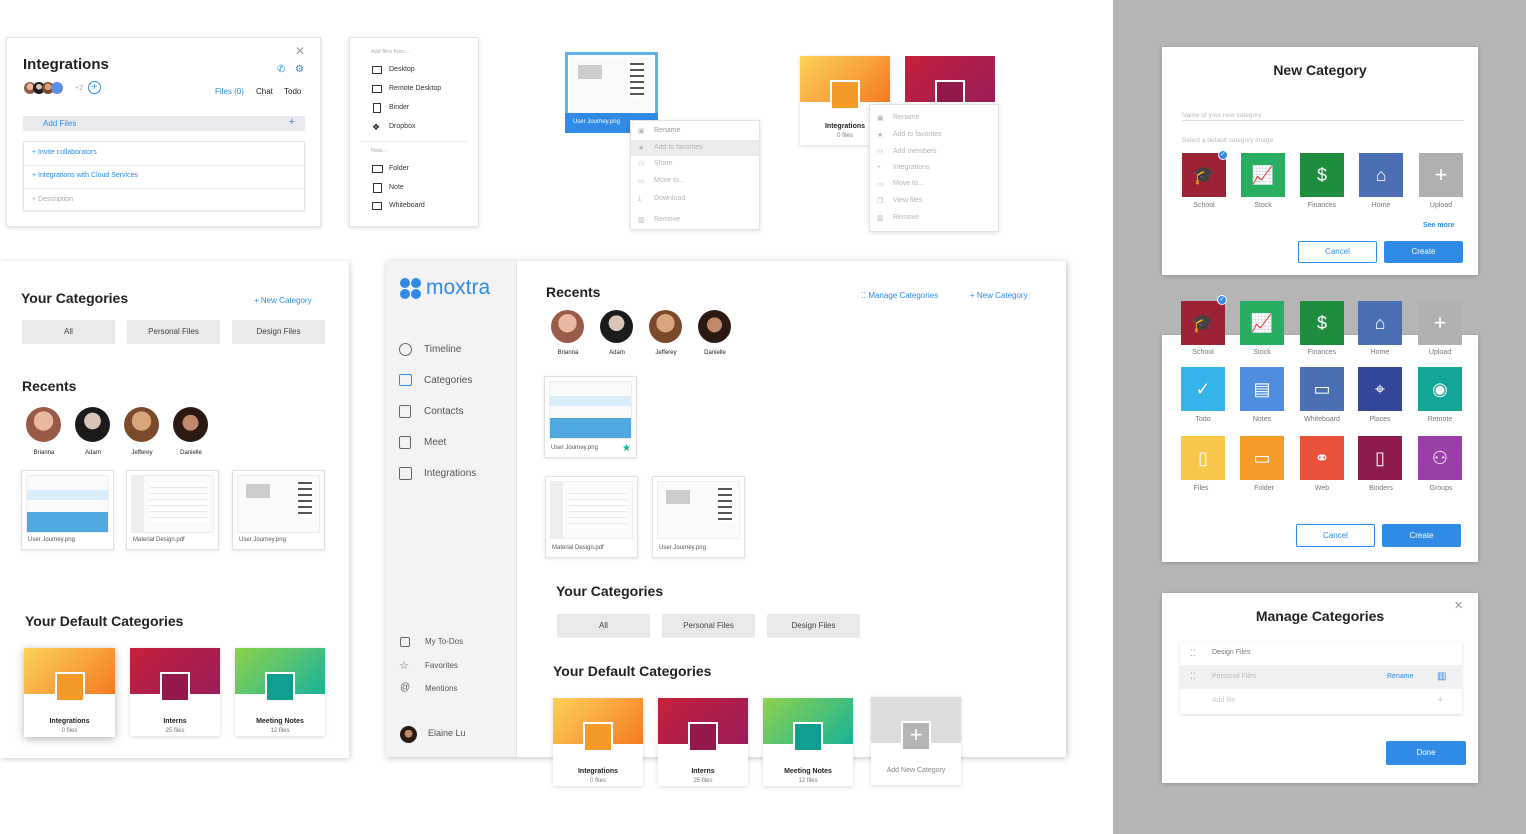 The width and height of the screenshot is (1526, 834). I want to click on add-files-button: Add Files +, so click(164, 123).